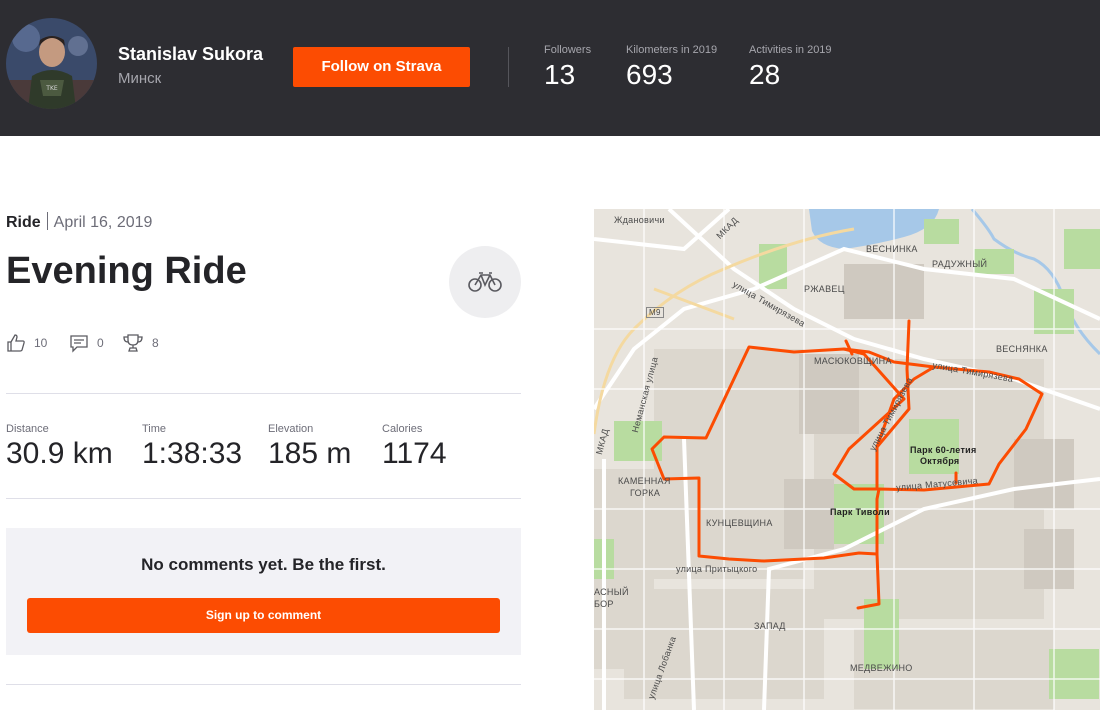 This screenshot has height=710, width=1100. What do you see at coordinates (140, 78) in the screenshot?
I see `athlete-location: Минск` at bounding box center [140, 78].